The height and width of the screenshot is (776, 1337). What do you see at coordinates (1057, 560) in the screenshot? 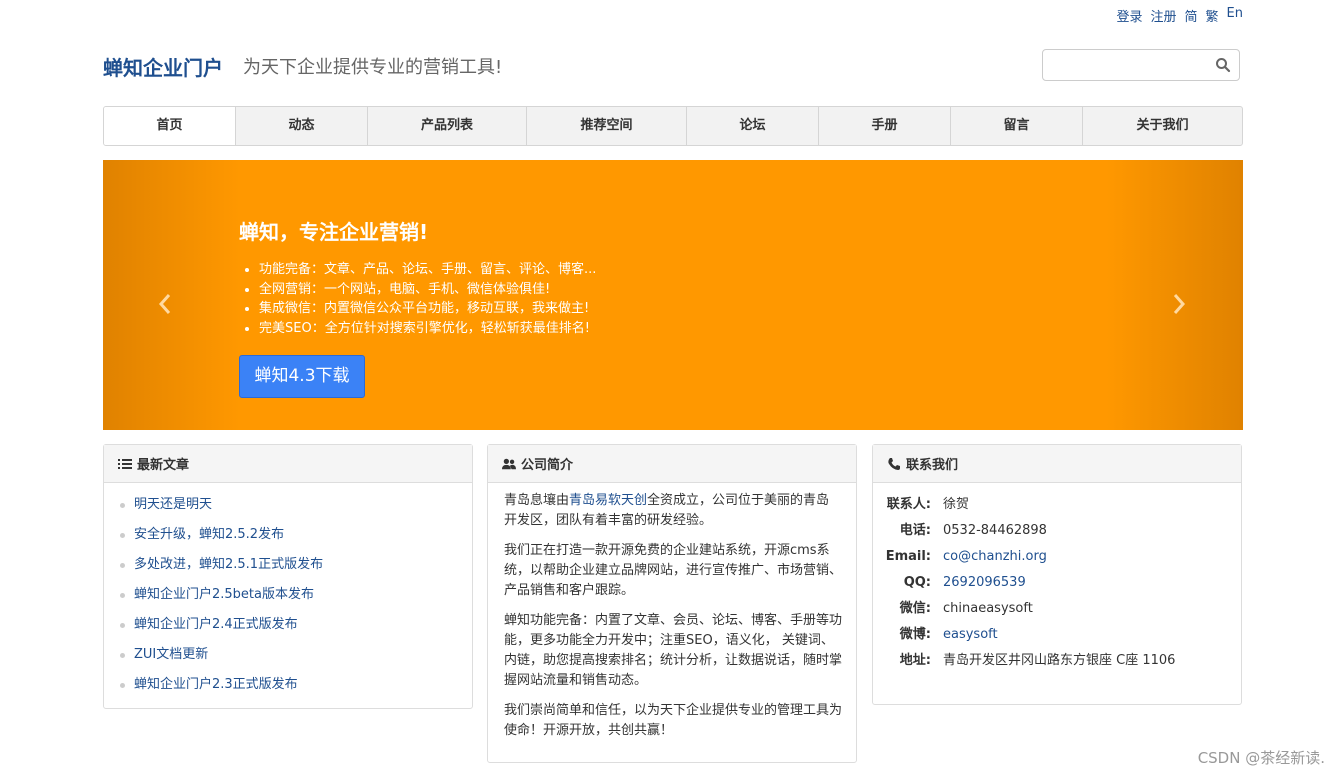
I see `contact-row: Email: co@chanzhi.org` at bounding box center [1057, 560].